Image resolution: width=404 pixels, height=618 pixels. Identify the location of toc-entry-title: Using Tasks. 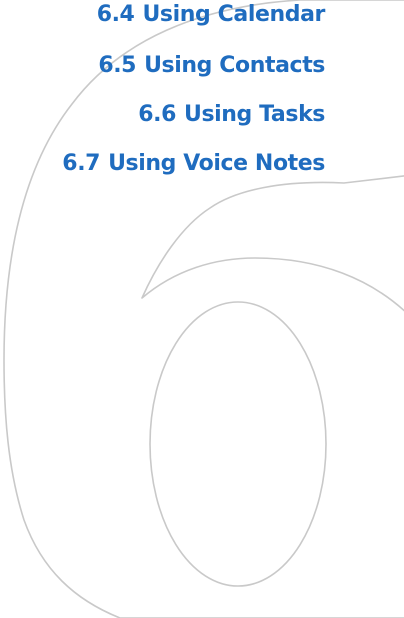
(254, 114).